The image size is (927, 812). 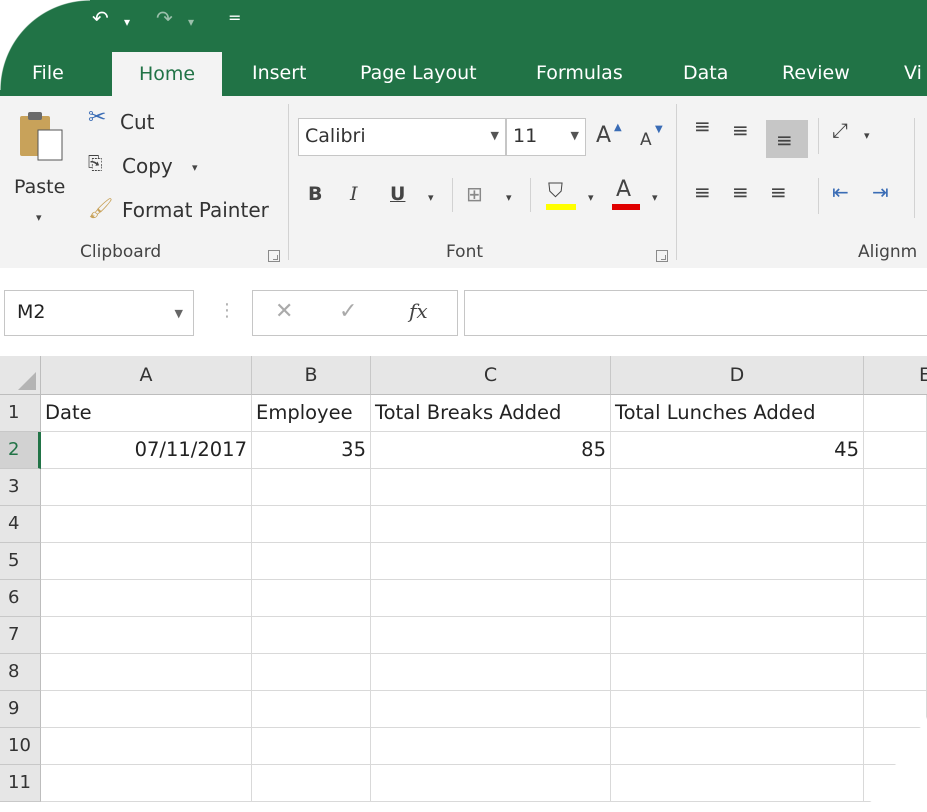 What do you see at coordinates (284, 311) in the screenshot?
I see `cancel-icon: ✕` at bounding box center [284, 311].